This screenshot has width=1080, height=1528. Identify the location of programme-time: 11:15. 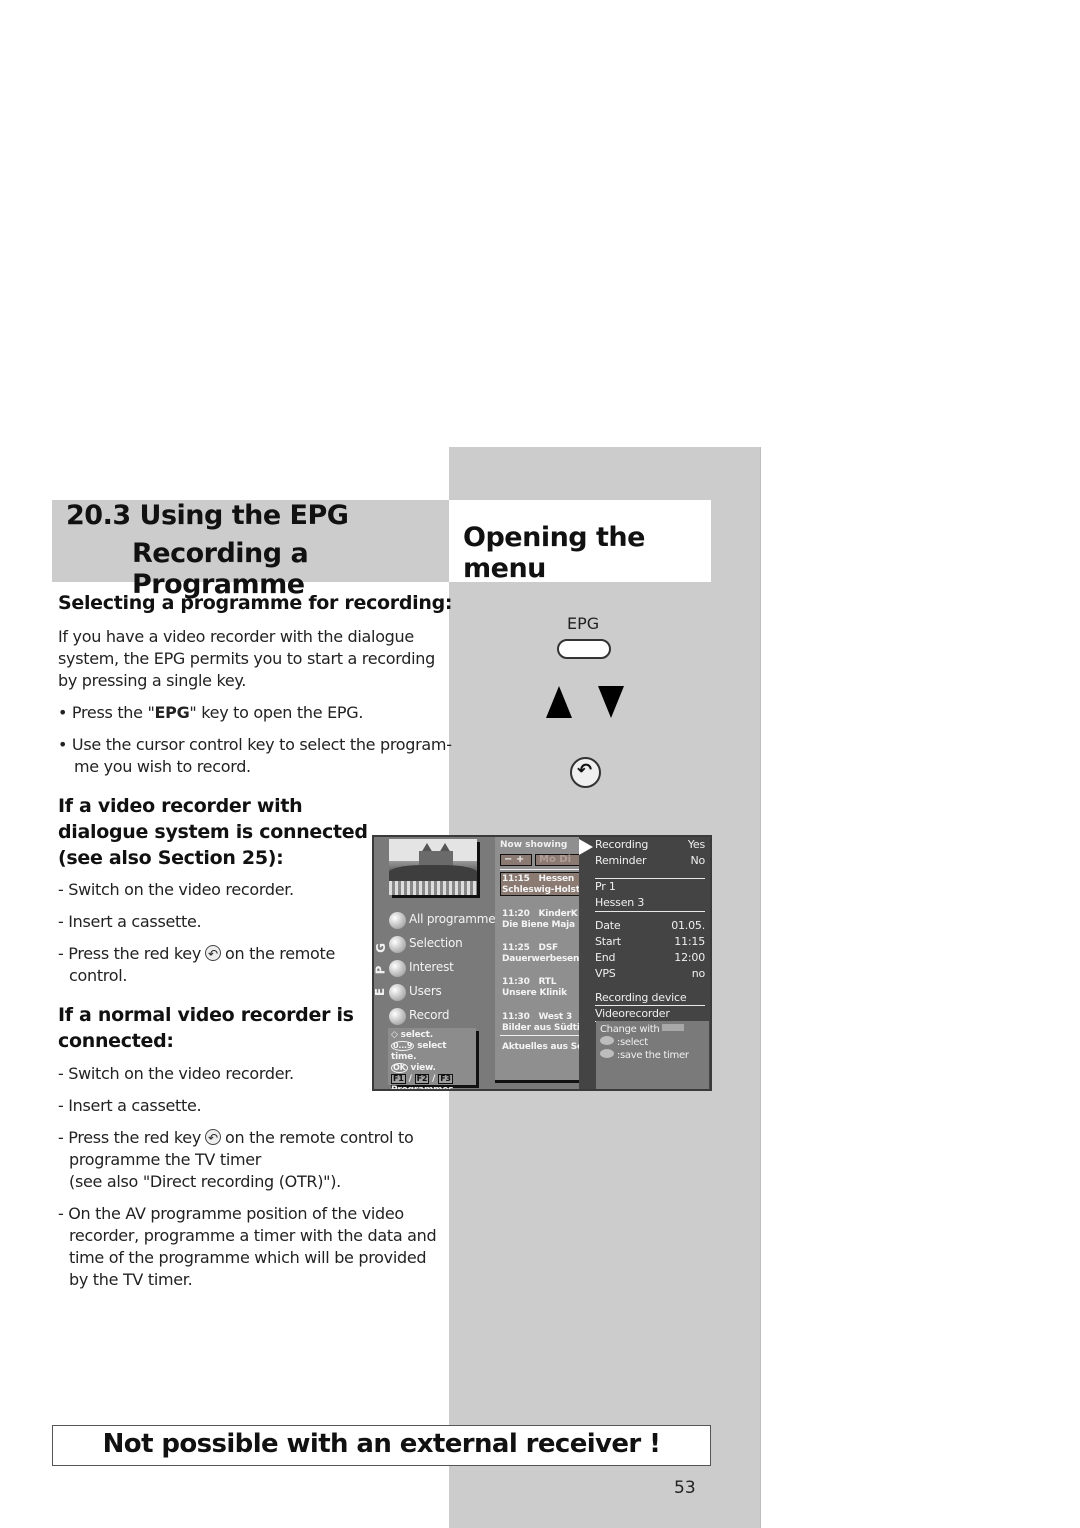
(516, 879).